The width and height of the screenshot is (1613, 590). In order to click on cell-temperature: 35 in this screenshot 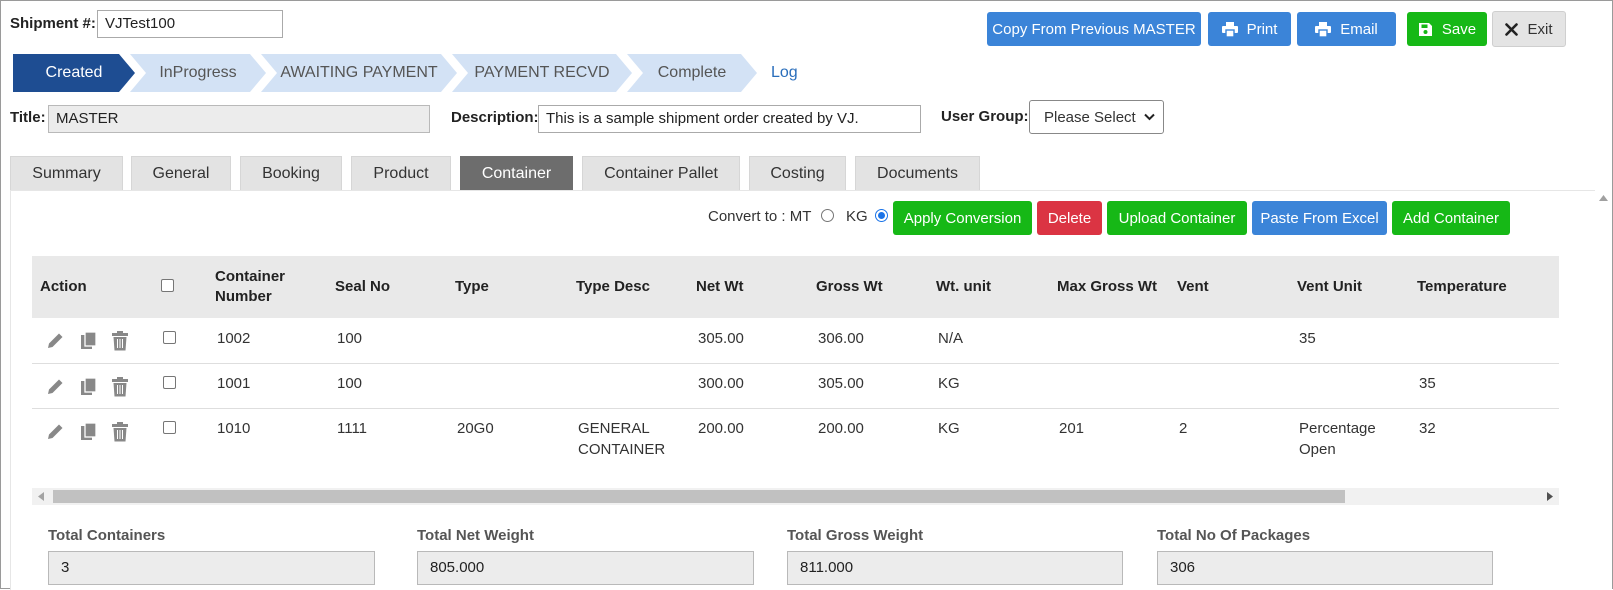, I will do `click(1427, 383)`.